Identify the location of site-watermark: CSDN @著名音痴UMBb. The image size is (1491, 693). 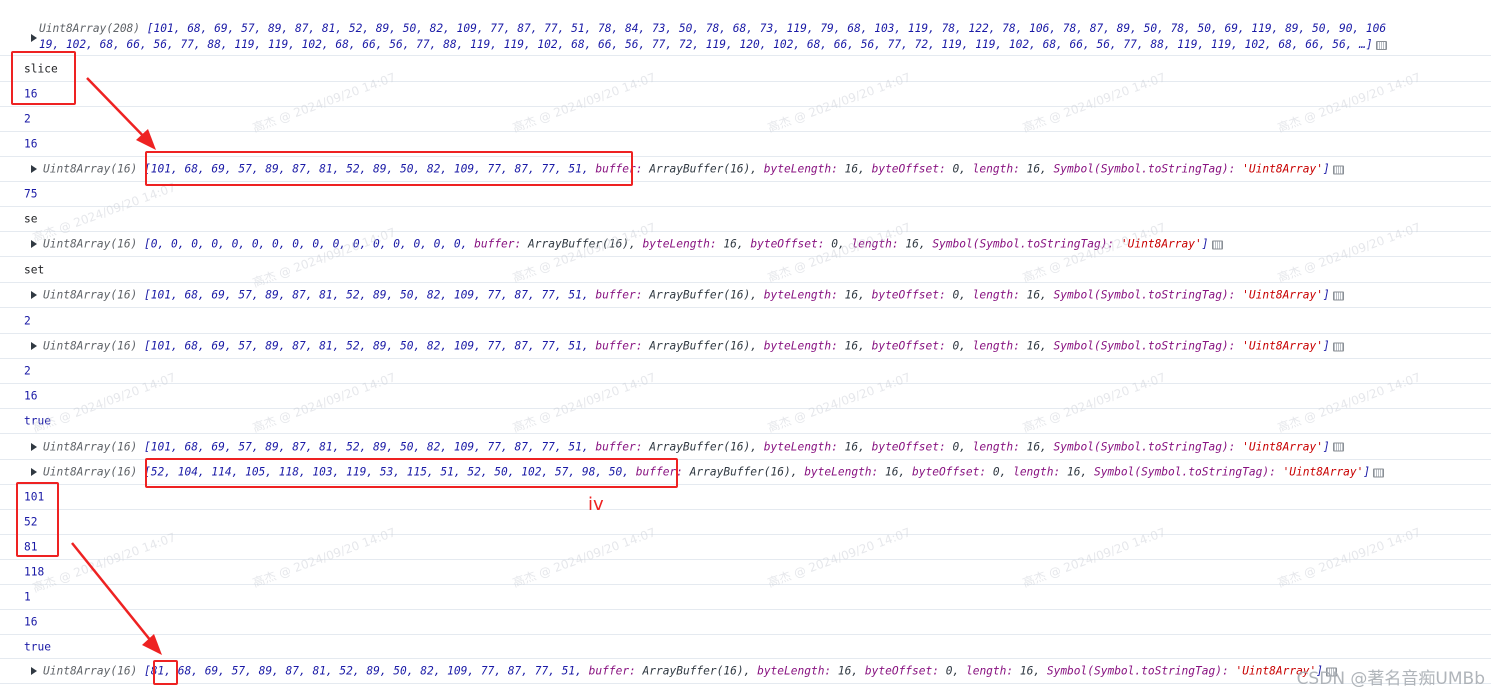
(1390, 679).